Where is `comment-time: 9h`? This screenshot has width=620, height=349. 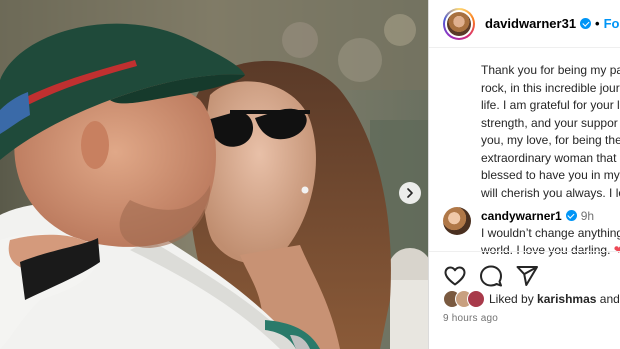 comment-time: 9h is located at coordinates (587, 216).